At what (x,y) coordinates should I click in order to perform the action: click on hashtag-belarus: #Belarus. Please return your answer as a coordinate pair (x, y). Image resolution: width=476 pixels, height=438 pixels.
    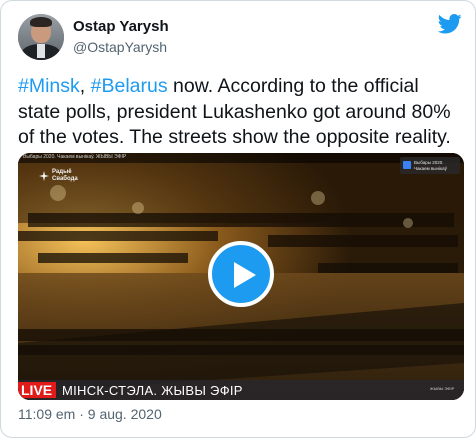
    Looking at the image, I should click on (129, 86).